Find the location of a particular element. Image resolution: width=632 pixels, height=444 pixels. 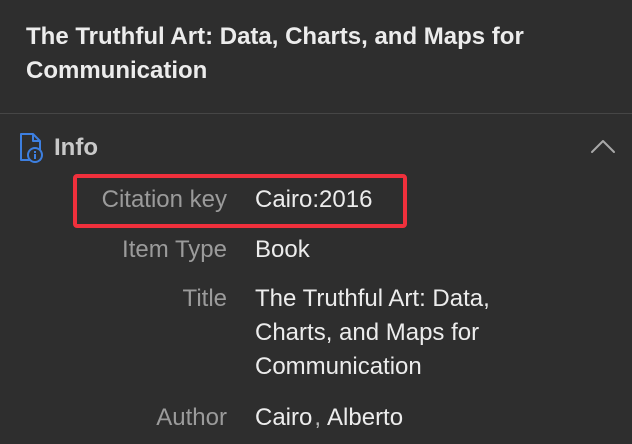

citation-key-value: Cairo:2016 is located at coordinates (435, 200).